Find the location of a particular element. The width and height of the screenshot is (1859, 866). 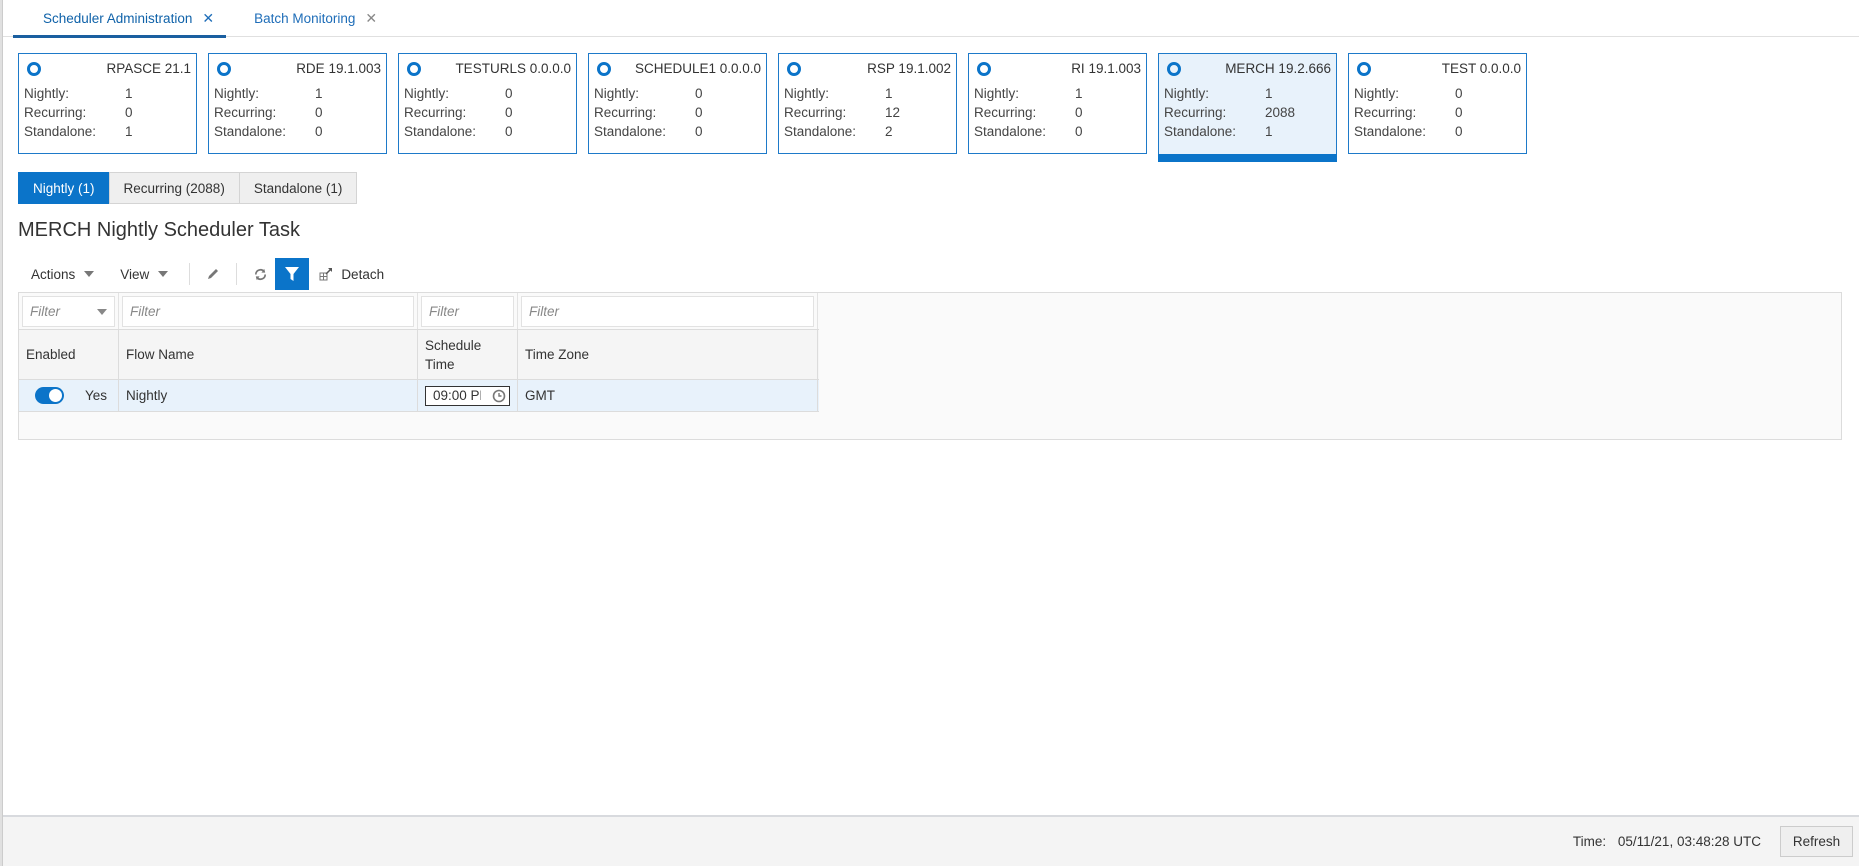

column-header-schedule-time: Schedule Time is located at coordinates (468, 354).